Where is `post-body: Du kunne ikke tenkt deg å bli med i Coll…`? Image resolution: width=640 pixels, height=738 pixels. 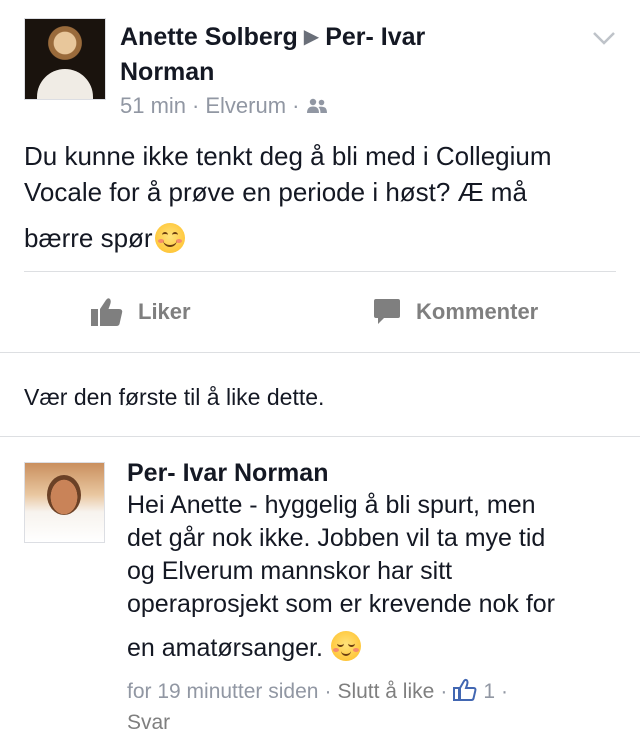
post-body: Du kunne ikke tenkt deg å bli med i Coll… is located at coordinates (324, 197).